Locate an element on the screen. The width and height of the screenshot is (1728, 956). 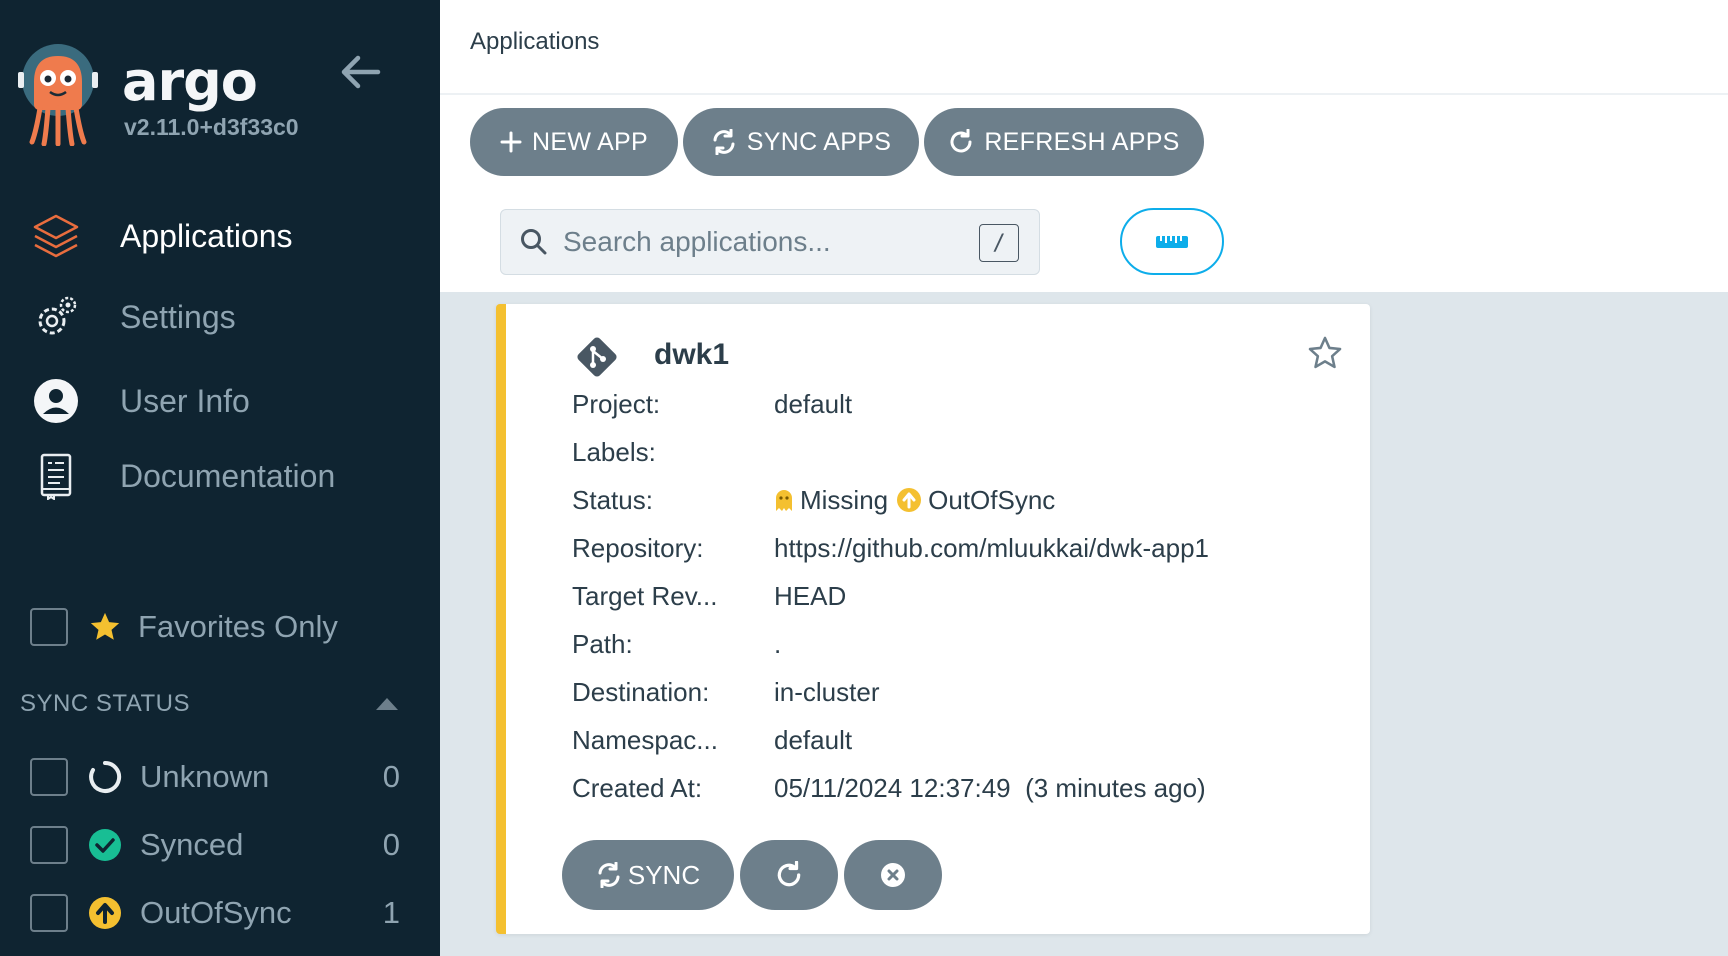
field-label: Labels: is located at coordinates (614, 451).